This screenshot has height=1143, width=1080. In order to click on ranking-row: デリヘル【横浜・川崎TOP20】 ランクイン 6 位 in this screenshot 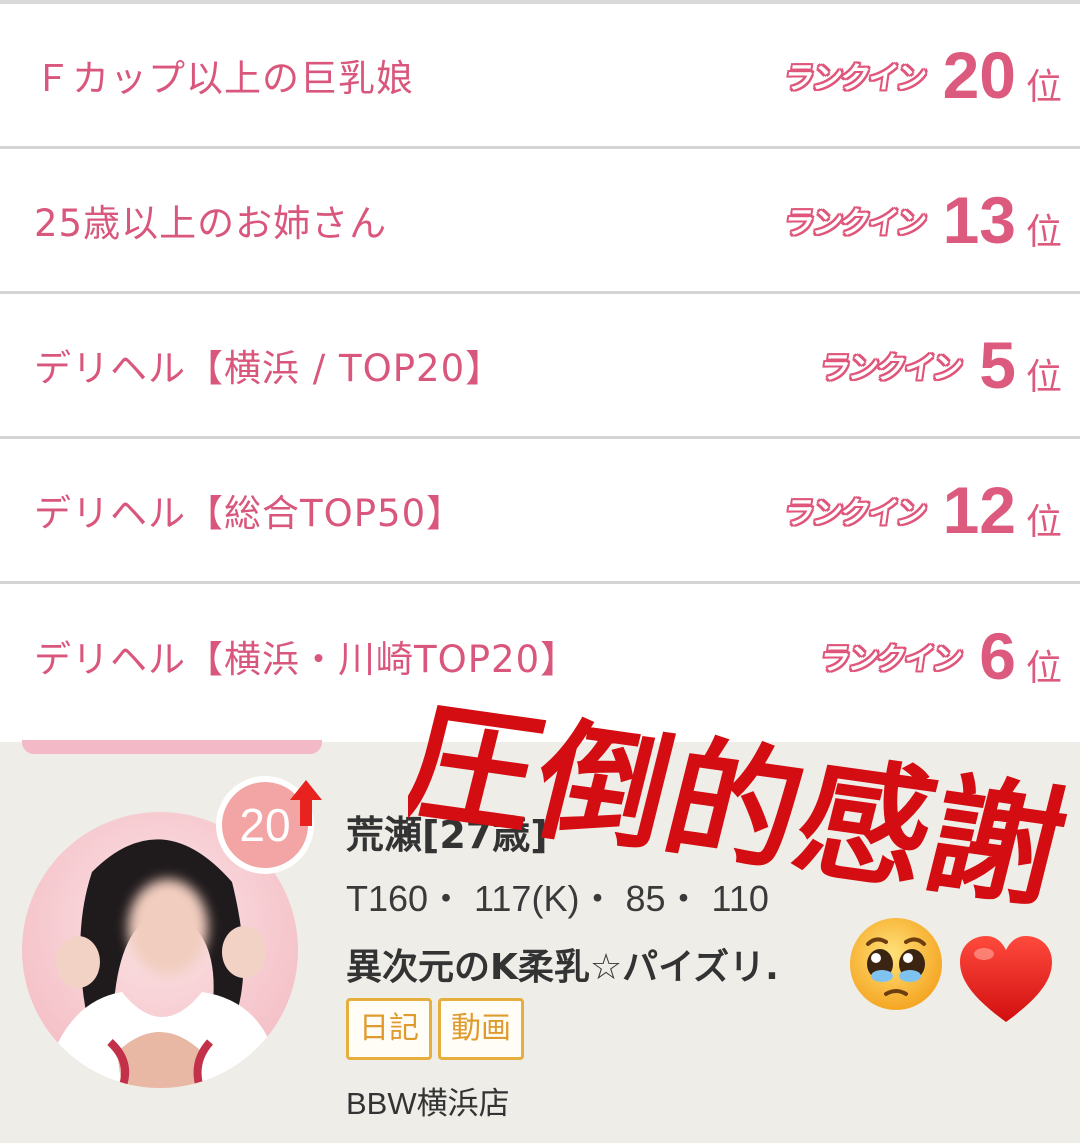, I will do `click(540, 656)`.